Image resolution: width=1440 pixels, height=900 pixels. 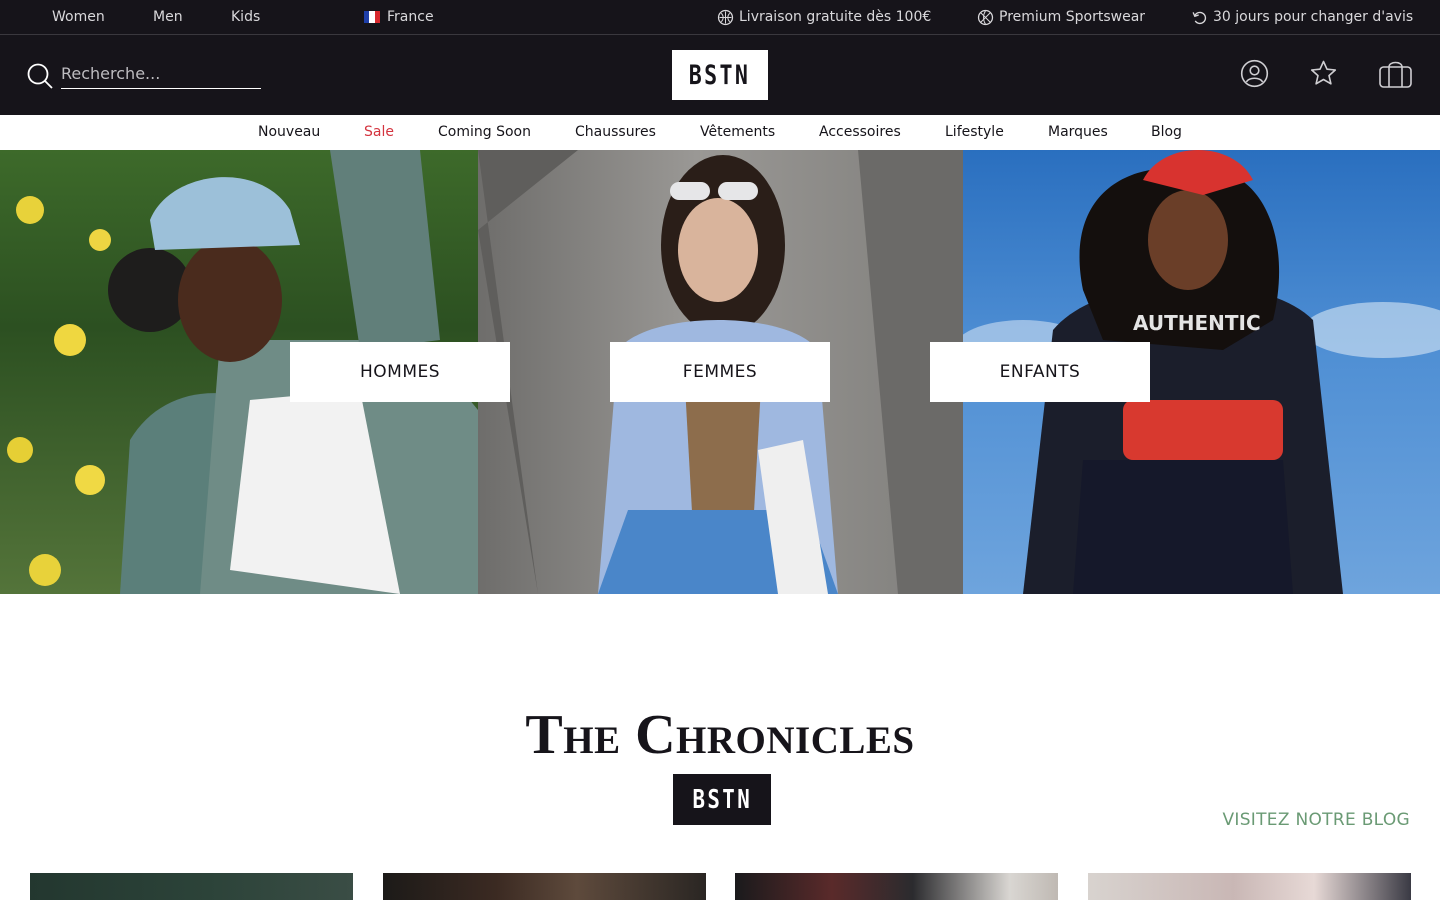 I want to click on nav-item-nouveau: Nouveau, so click(x=289, y=132).